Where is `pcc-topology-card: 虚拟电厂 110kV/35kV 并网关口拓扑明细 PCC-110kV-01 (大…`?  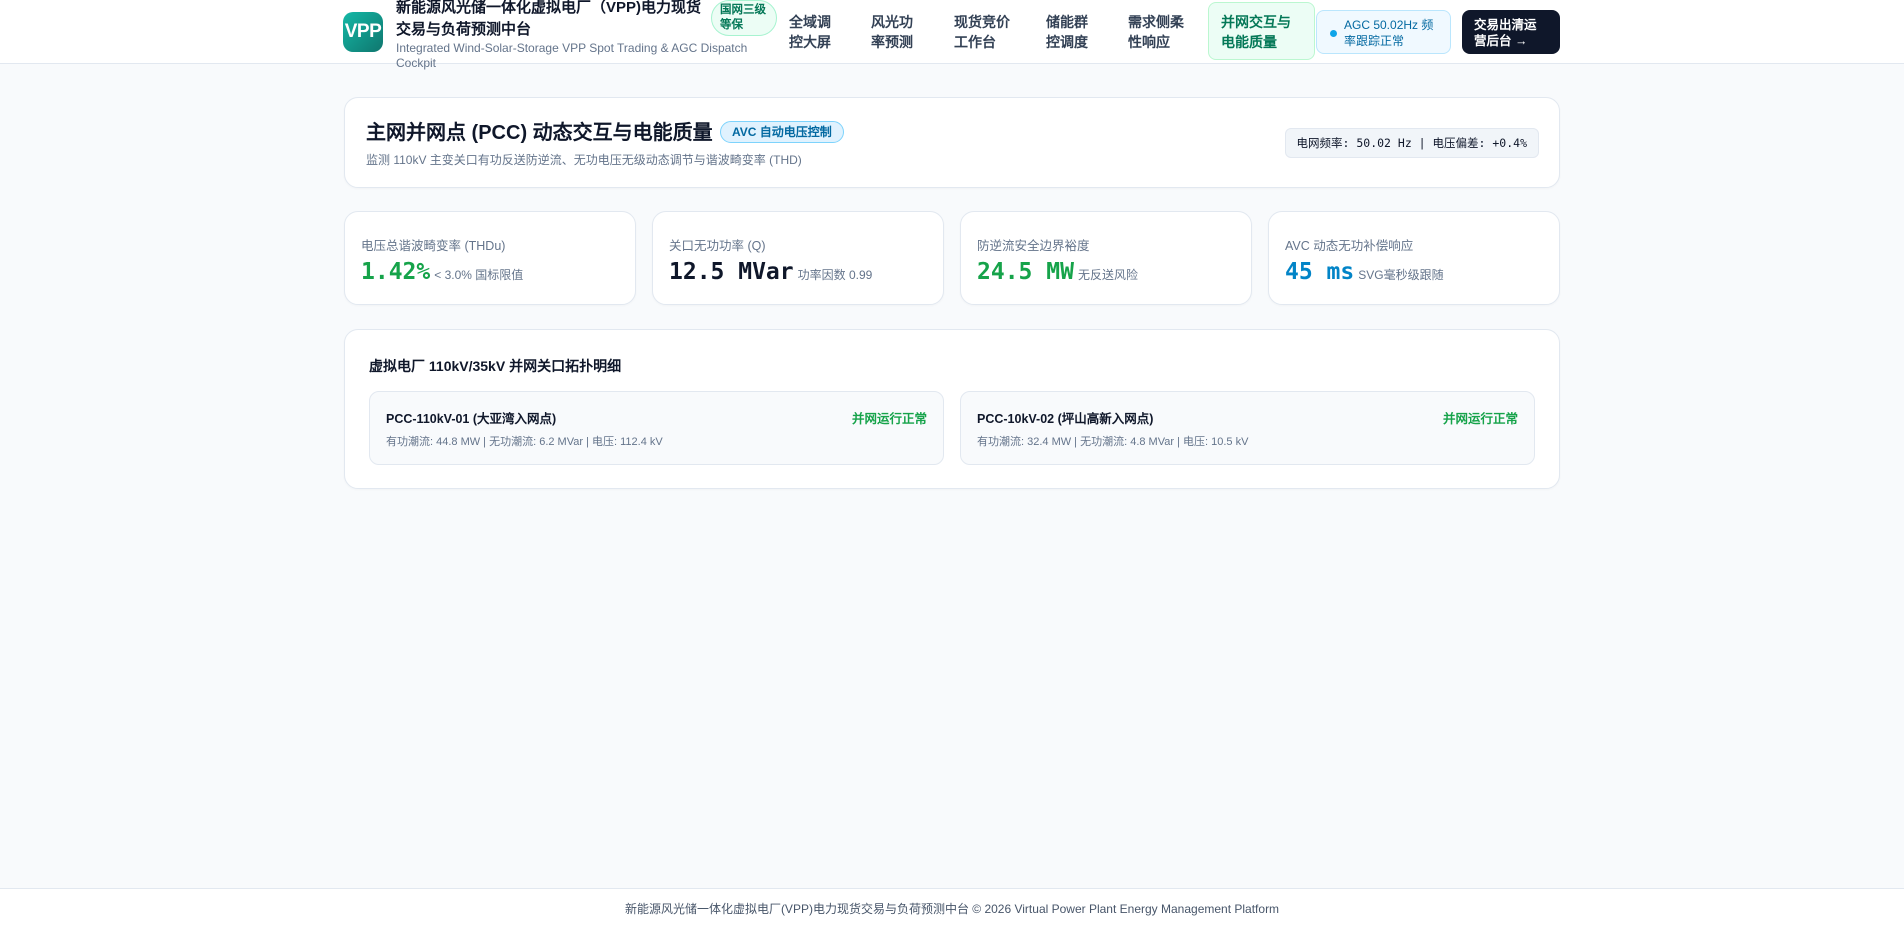 pcc-topology-card: 虚拟电厂 110kV/35kV 并网关口拓扑明细 PCC-110kV-01 (大… is located at coordinates (952, 409).